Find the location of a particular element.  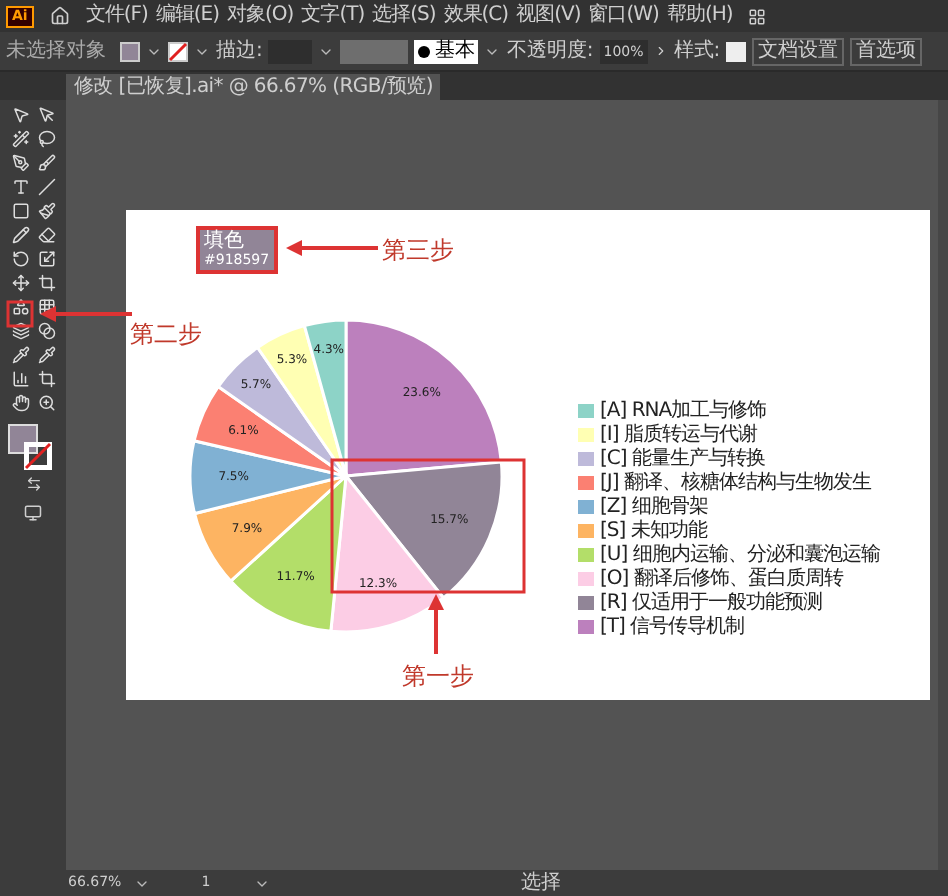

wand-icon is located at coordinates (20, 139).